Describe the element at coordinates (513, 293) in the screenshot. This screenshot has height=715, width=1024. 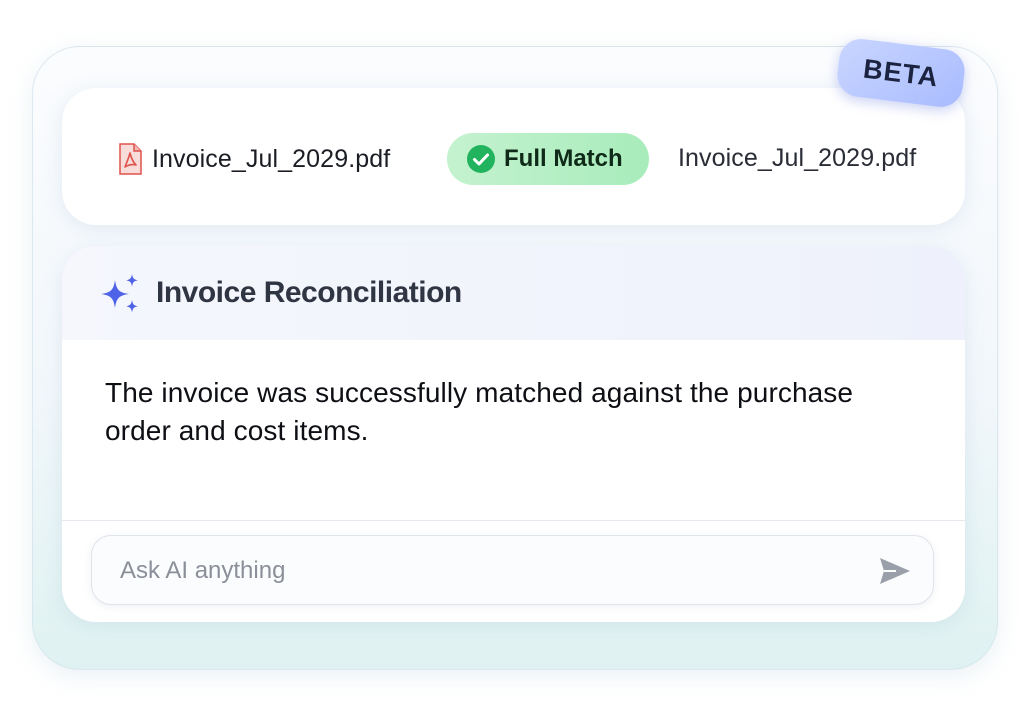
I see `ai-card-header: Invoice Reconciliation` at that location.